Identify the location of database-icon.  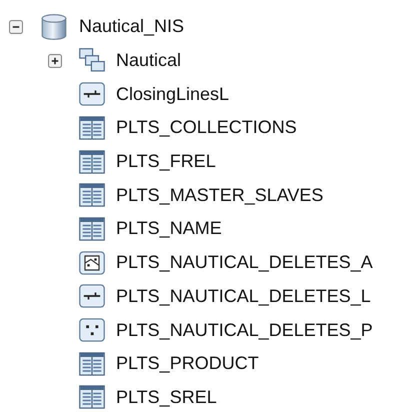
(54, 26).